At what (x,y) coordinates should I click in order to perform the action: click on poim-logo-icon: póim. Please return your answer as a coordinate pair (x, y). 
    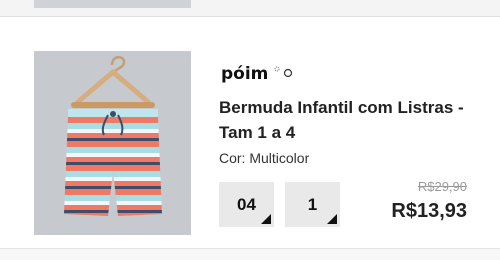
    Looking at the image, I should click on (257, 74).